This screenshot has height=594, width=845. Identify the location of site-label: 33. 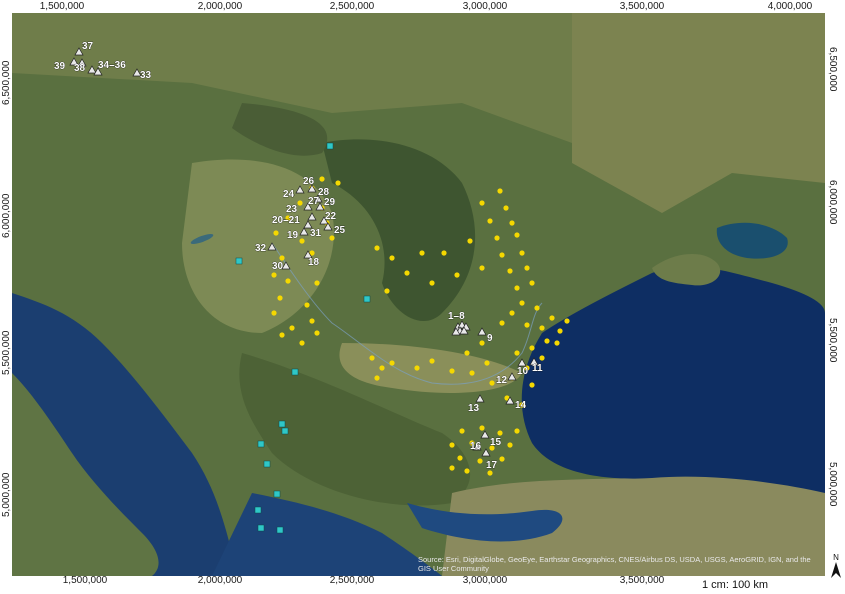
(146, 75).